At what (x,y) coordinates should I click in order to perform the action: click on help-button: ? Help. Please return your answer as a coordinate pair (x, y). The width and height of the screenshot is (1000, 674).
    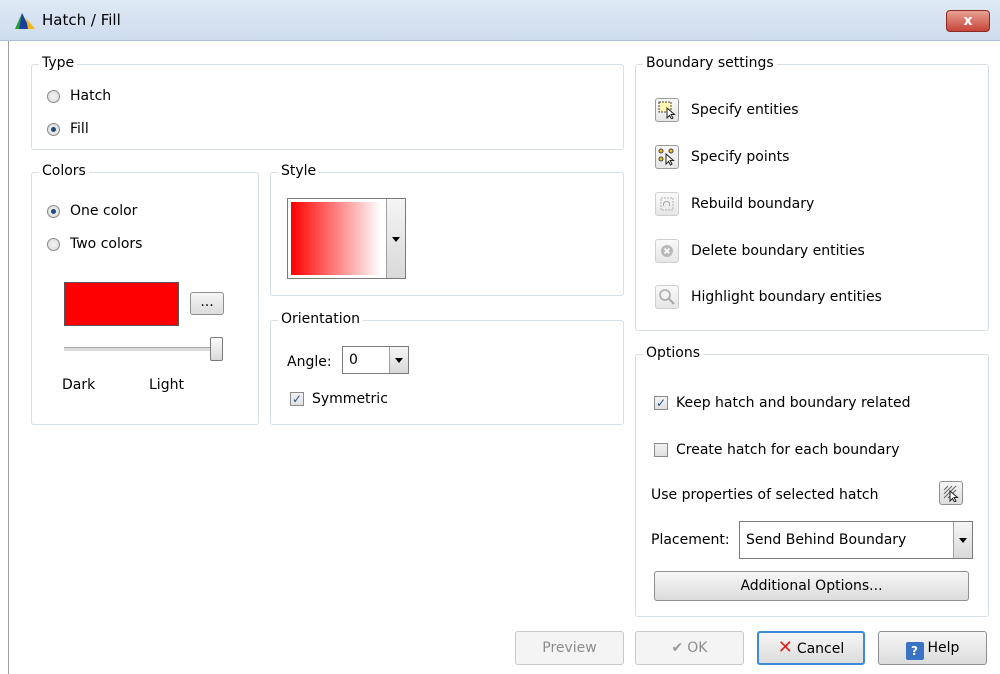
    Looking at the image, I should click on (932, 648).